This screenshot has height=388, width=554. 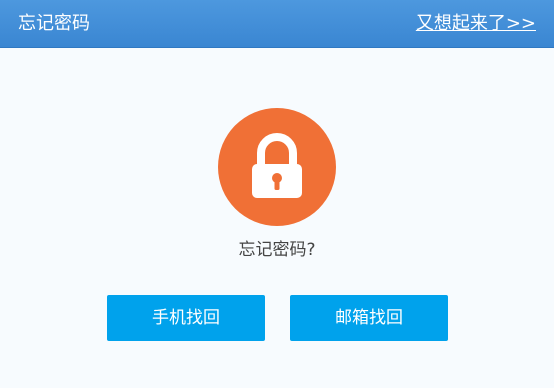 I want to click on dialog-title: 忘记密码, so click(x=54, y=23).